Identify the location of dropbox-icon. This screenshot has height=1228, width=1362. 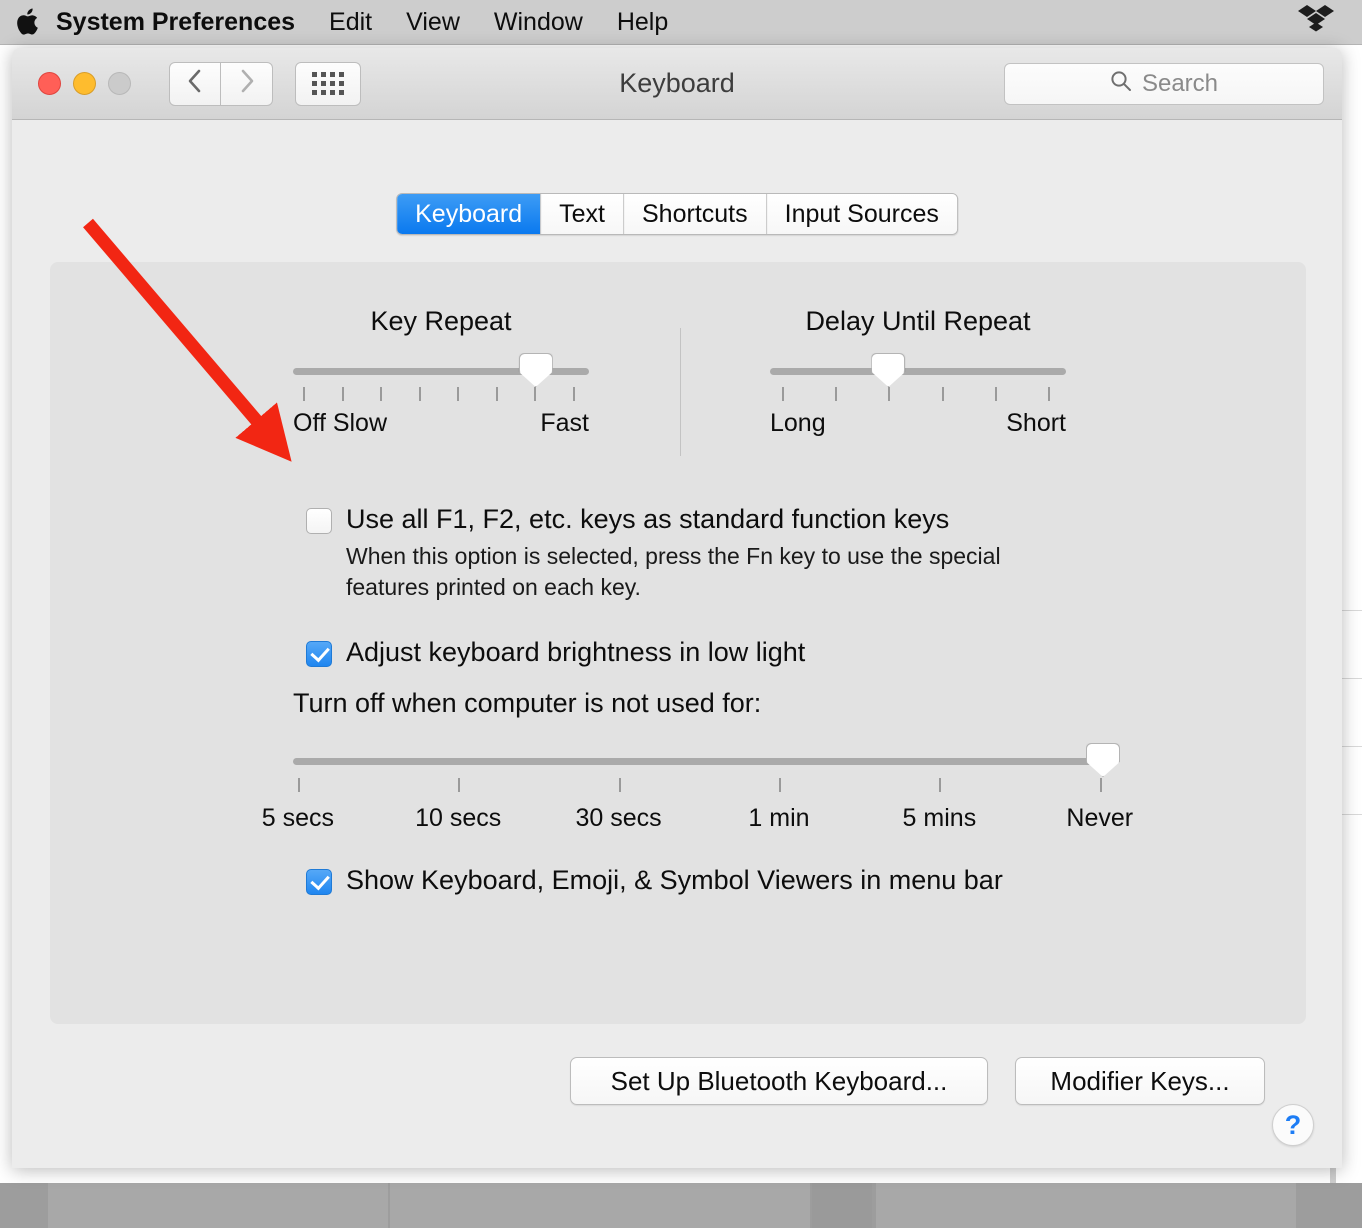
(1316, 22).